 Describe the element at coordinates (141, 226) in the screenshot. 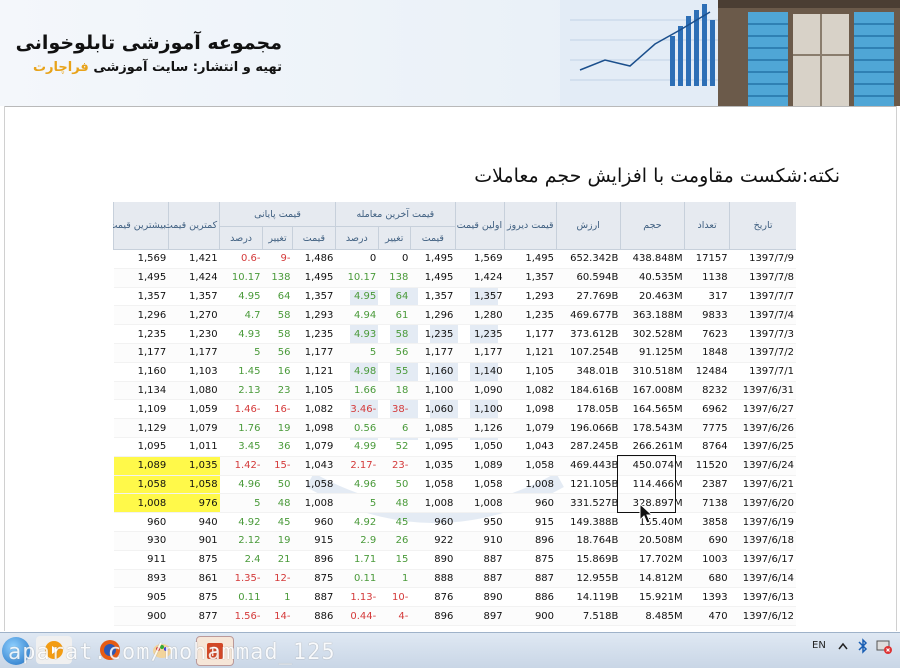

I see `col-header-max: بیشترین قیمت` at that location.